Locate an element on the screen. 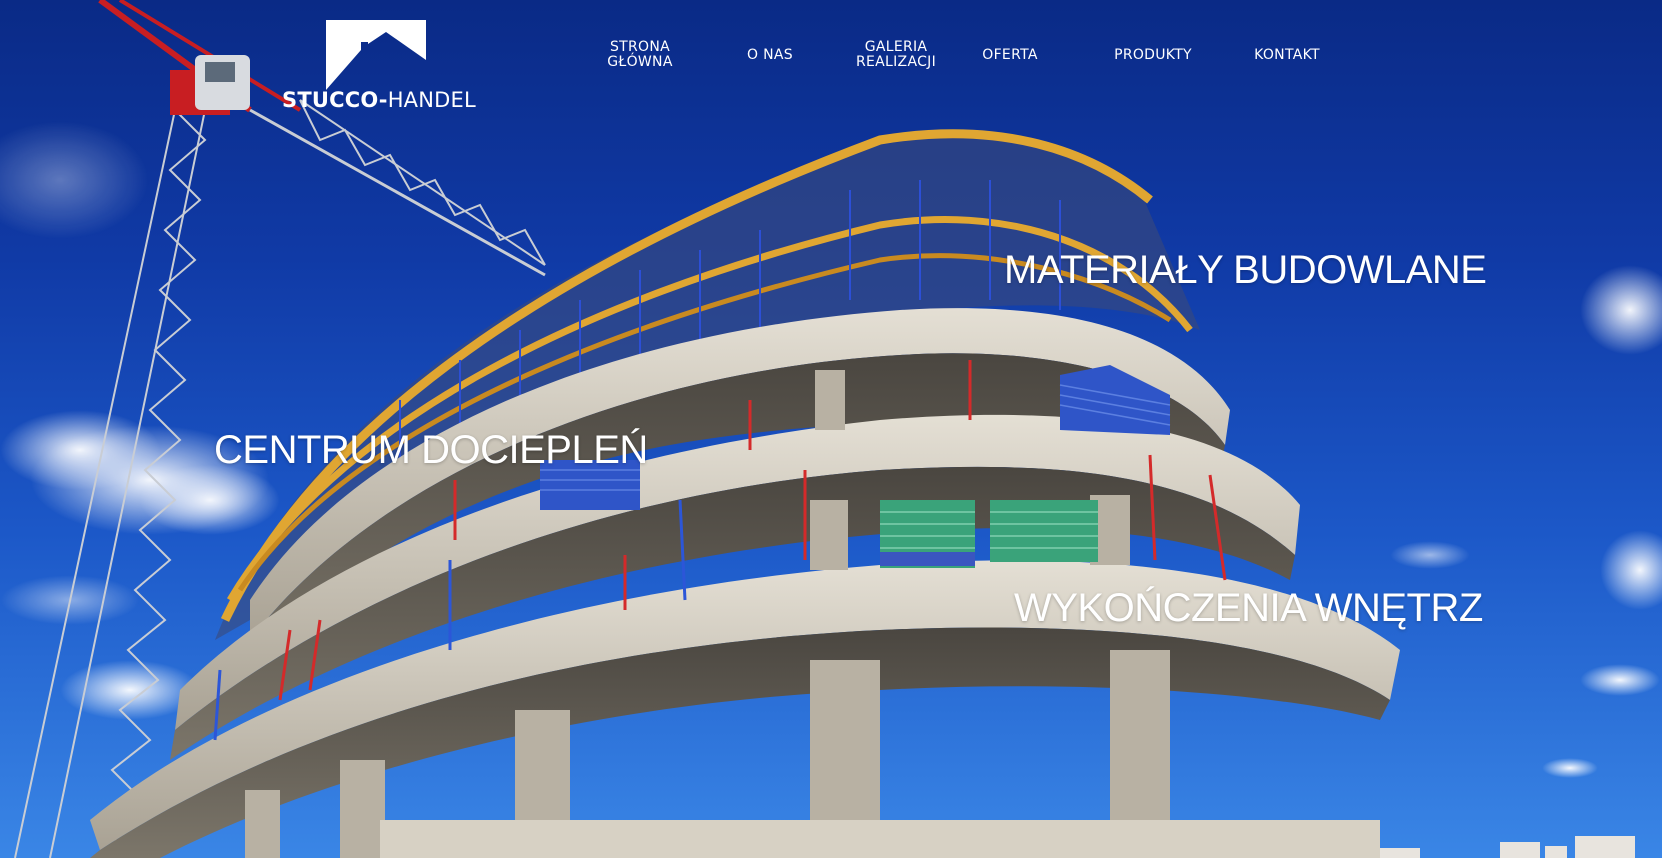  nav-item-strona-glowna: STRONA GŁÓWNA is located at coordinates (640, 55).